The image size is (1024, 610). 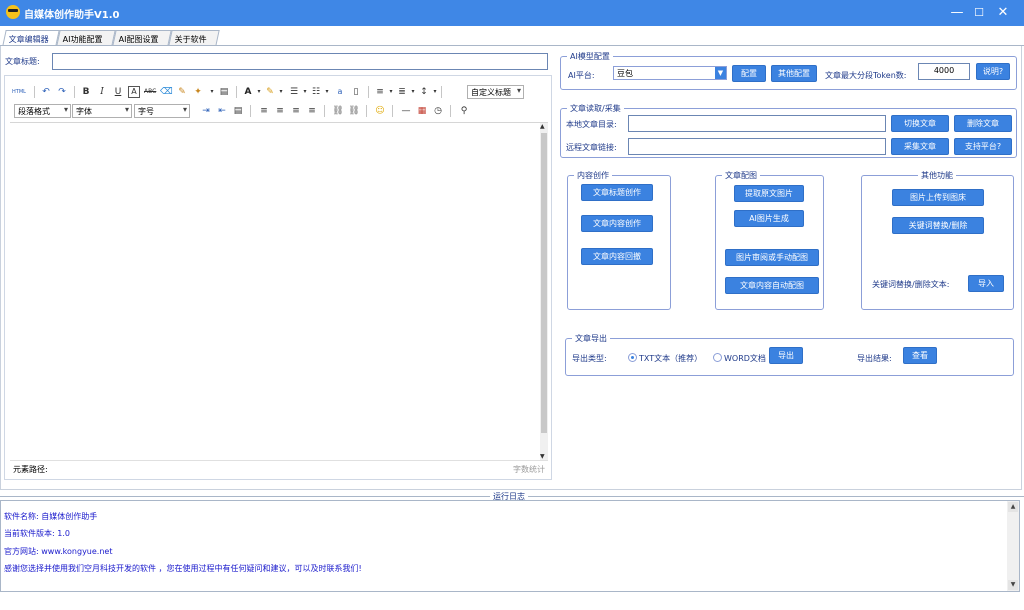 What do you see at coordinates (280, 111) in the screenshot?
I see `align-center-icon: ≡` at bounding box center [280, 111].